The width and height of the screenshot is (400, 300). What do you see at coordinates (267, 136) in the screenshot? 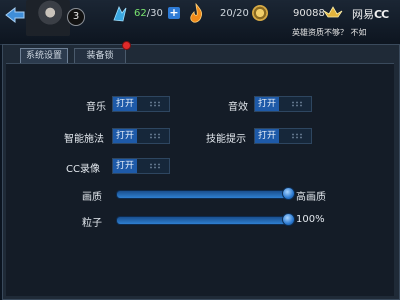
I see `skill-tips-toggle-state: 打开` at bounding box center [267, 136].